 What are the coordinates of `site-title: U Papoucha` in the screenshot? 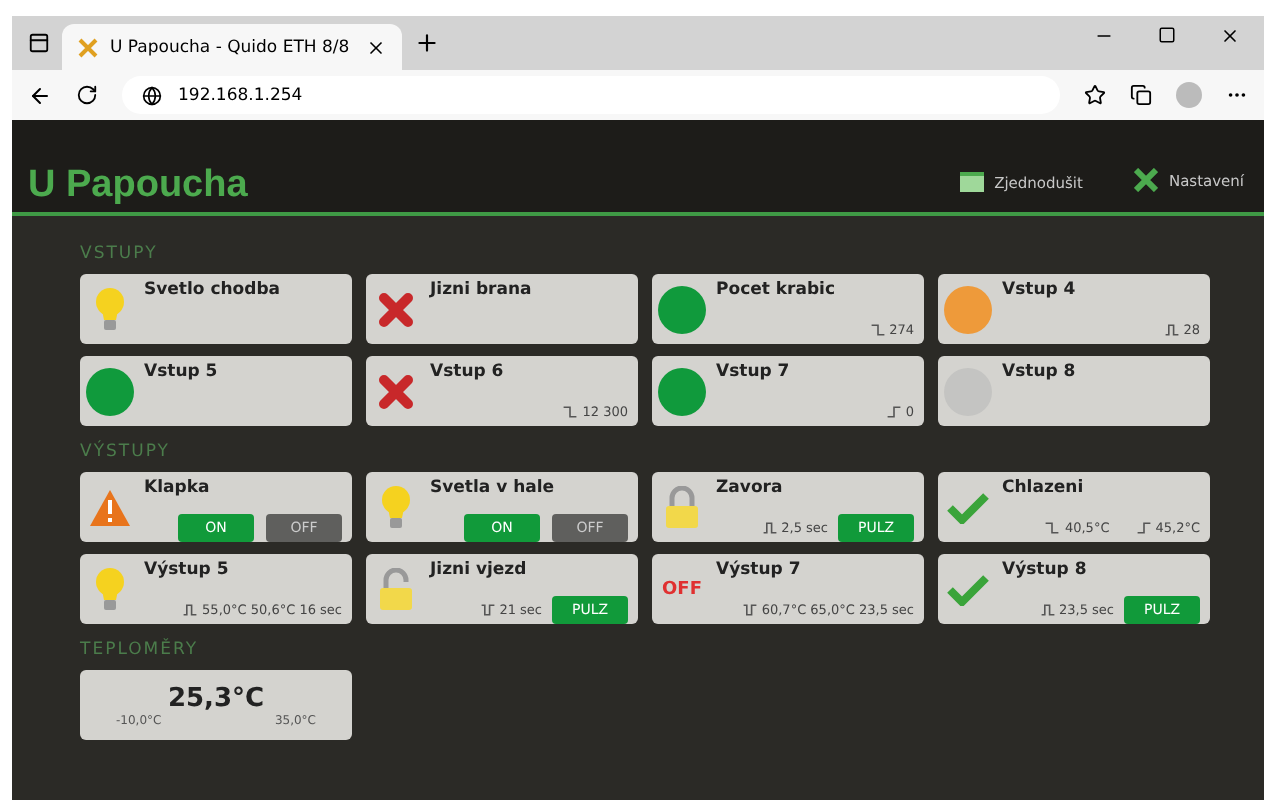 It's located at (138, 186).